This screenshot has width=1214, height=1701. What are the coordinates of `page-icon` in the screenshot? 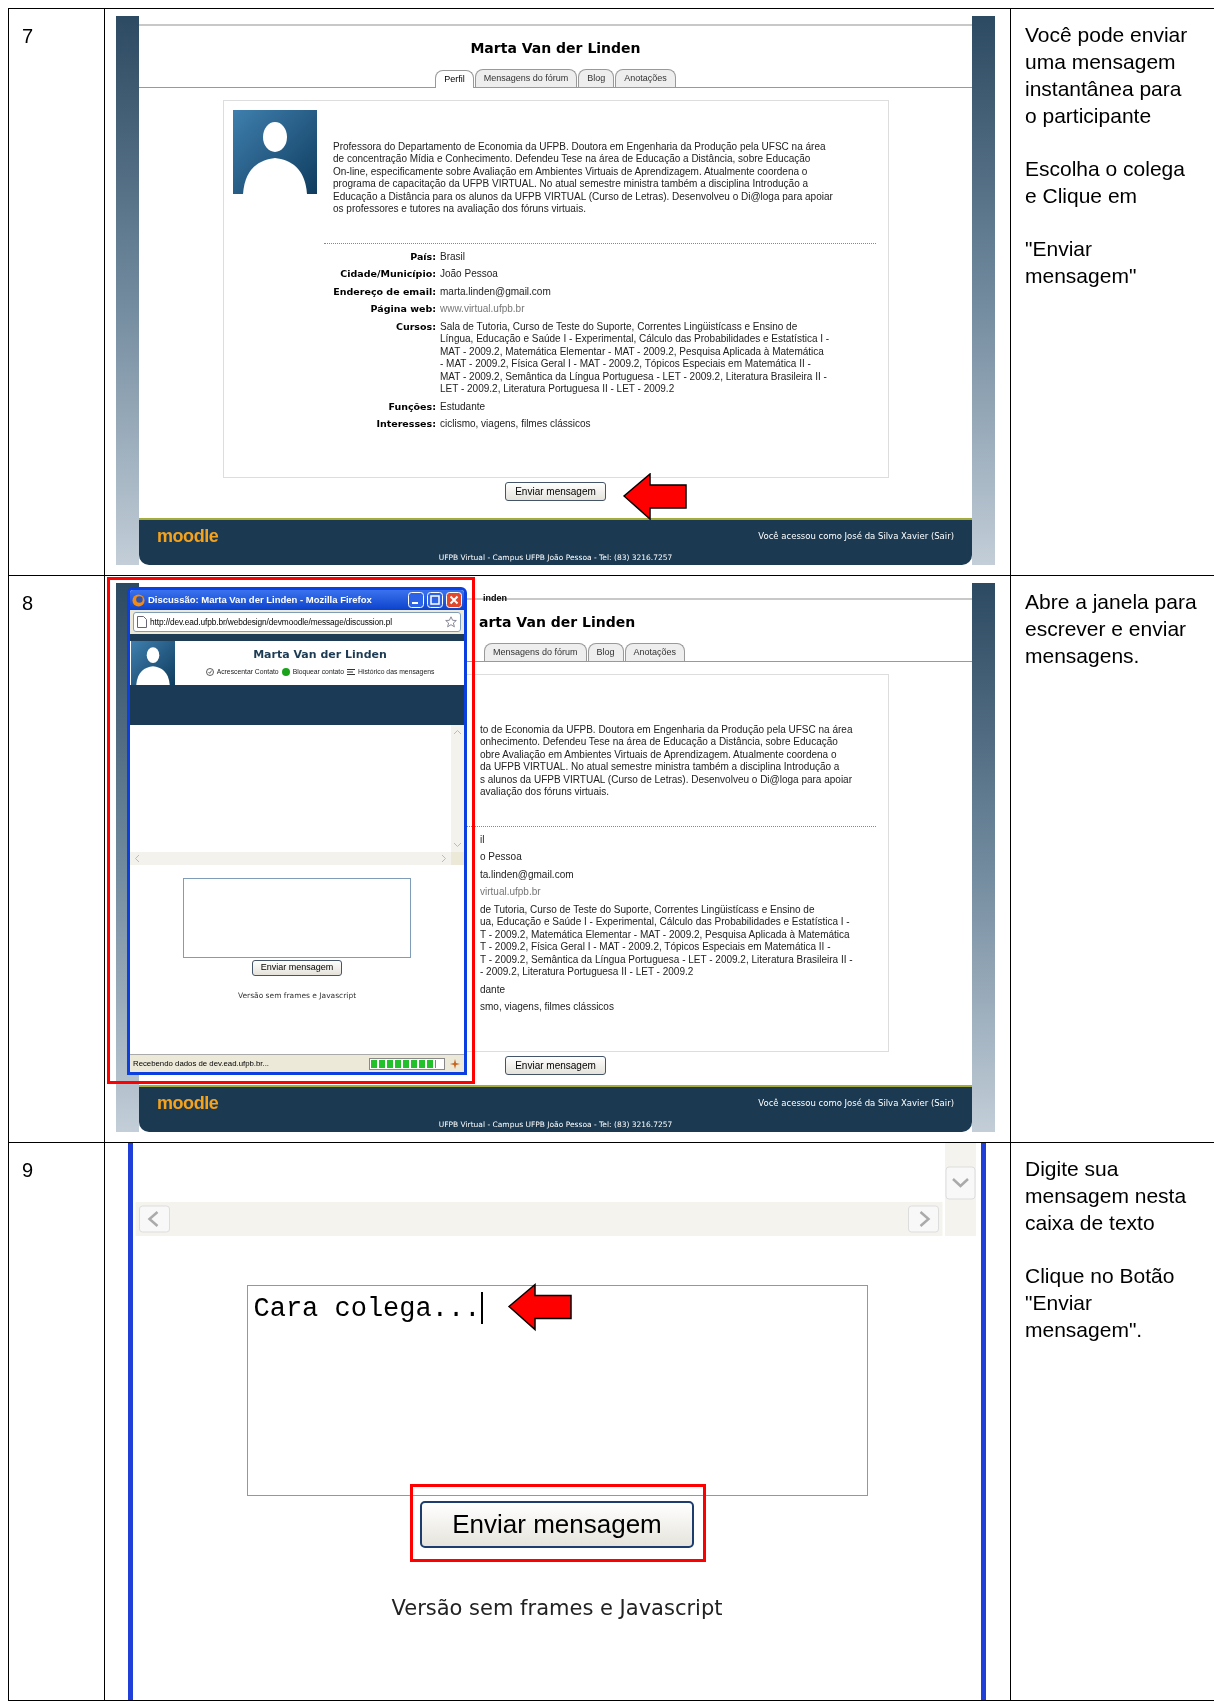 It's located at (142, 622).